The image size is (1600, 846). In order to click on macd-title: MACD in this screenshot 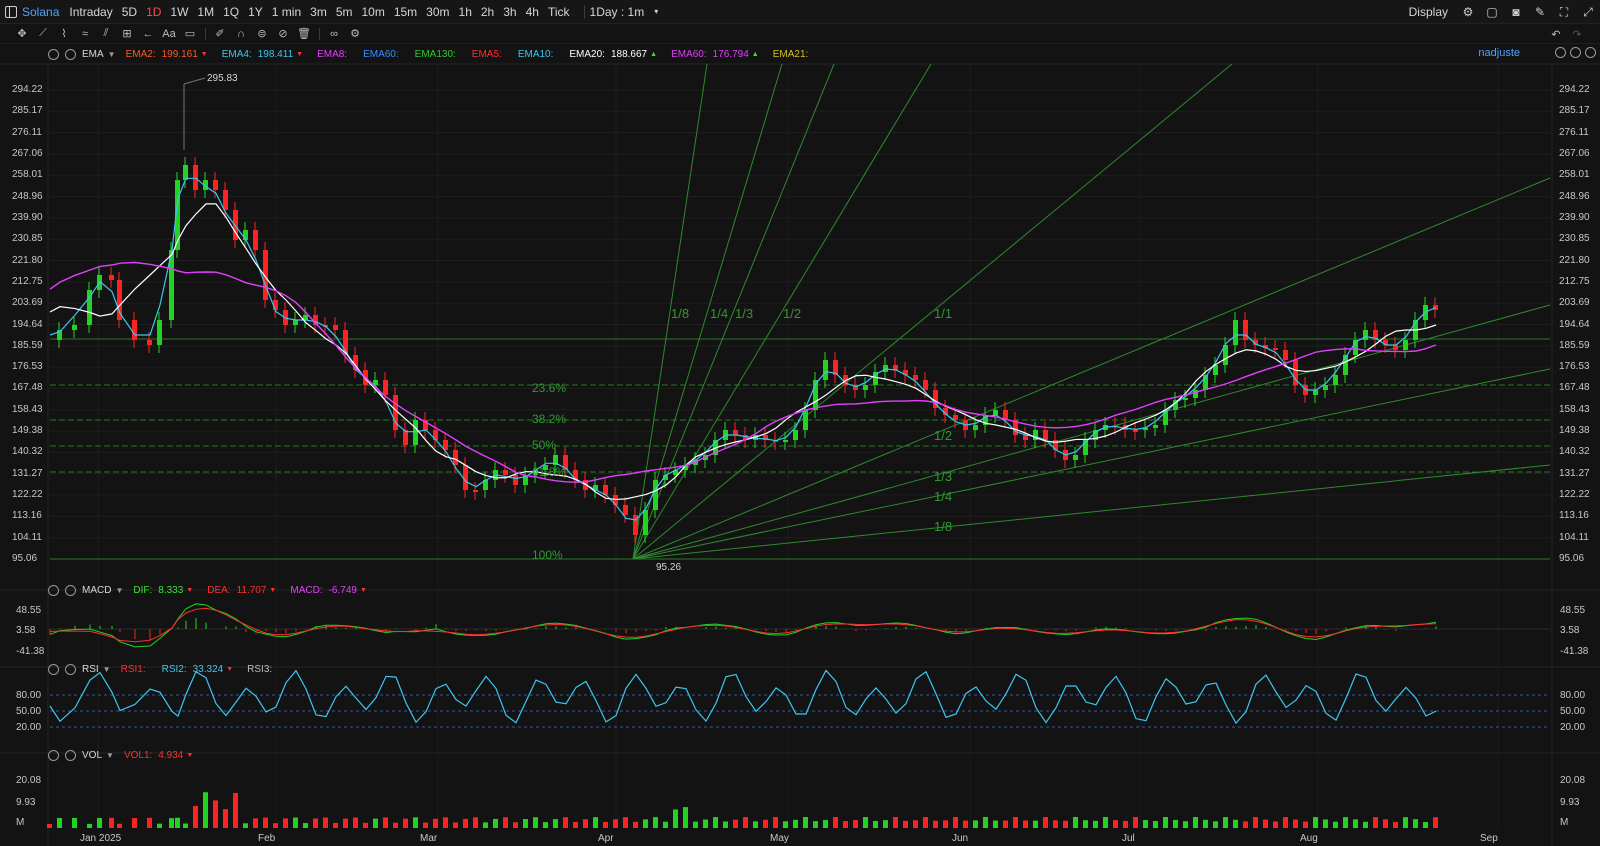, I will do `click(96, 590)`.